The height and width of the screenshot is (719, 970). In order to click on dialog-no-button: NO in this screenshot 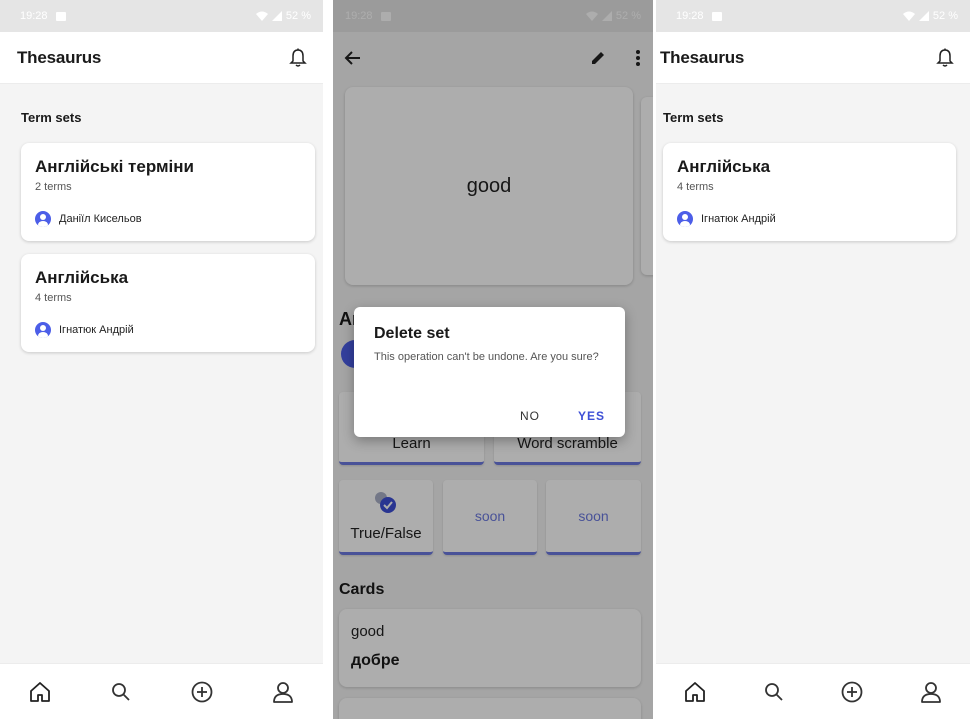, I will do `click(530, 416)`.